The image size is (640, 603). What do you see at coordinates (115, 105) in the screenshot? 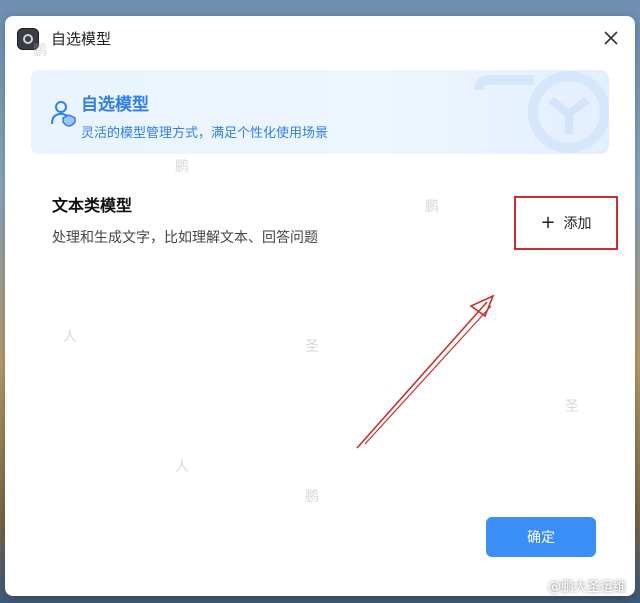
I see `banner-title: 自选模型` at bounding box center [115, 105].